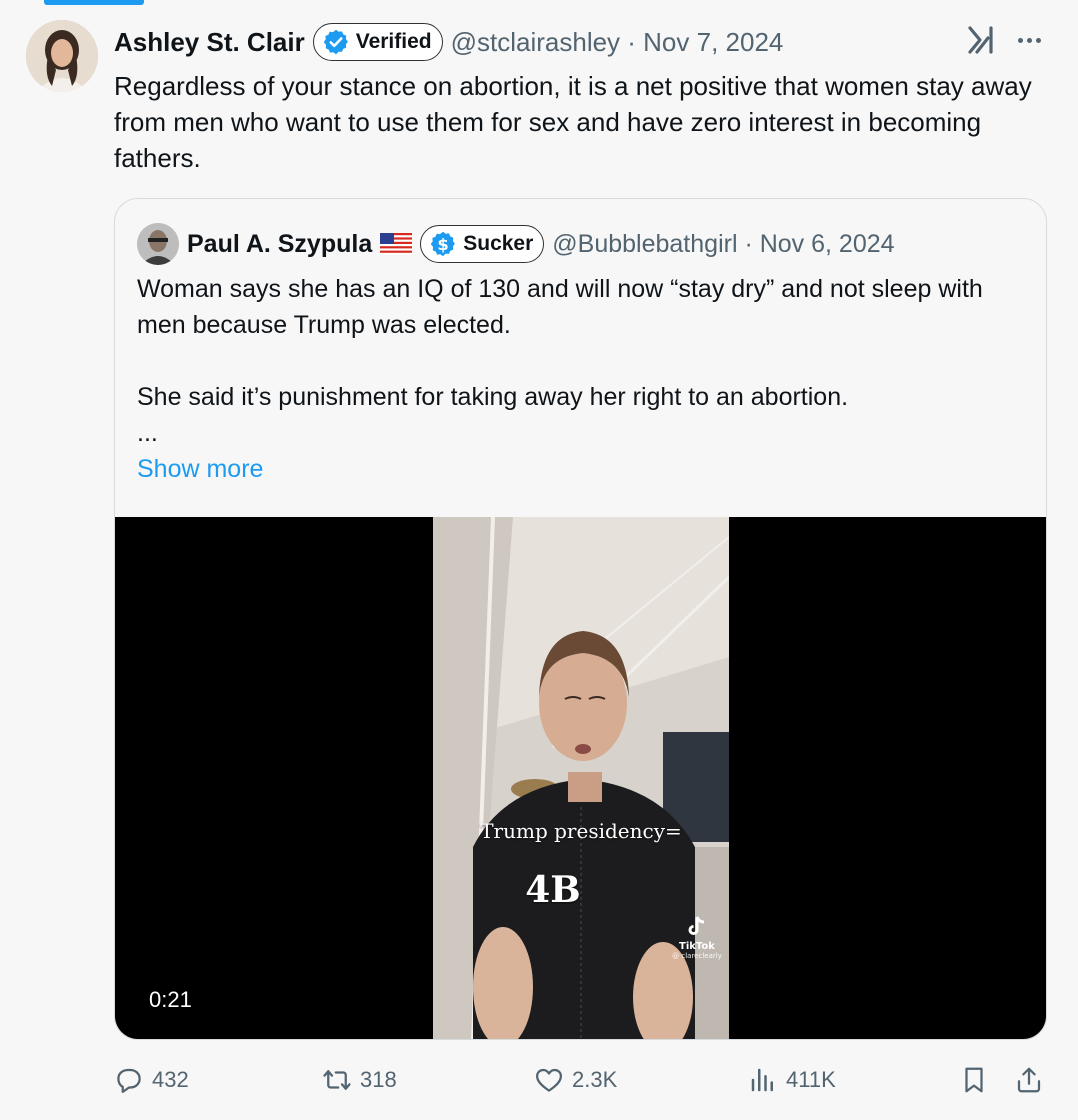 This screenshot has height=1120, width=1078. I want to click on quoted-author-name: Paul A. Szypula, so click(279, 244).